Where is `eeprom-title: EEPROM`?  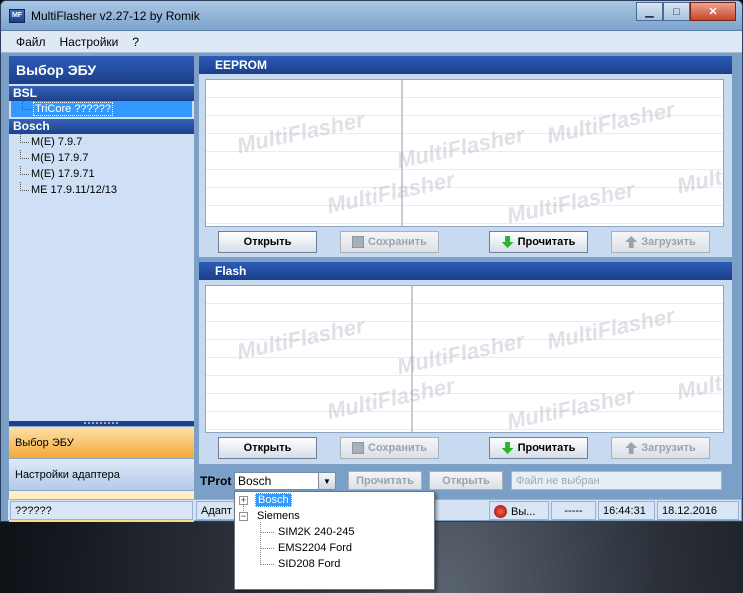 eeprom-title: EEPROM is located at coordinates (465, 65).